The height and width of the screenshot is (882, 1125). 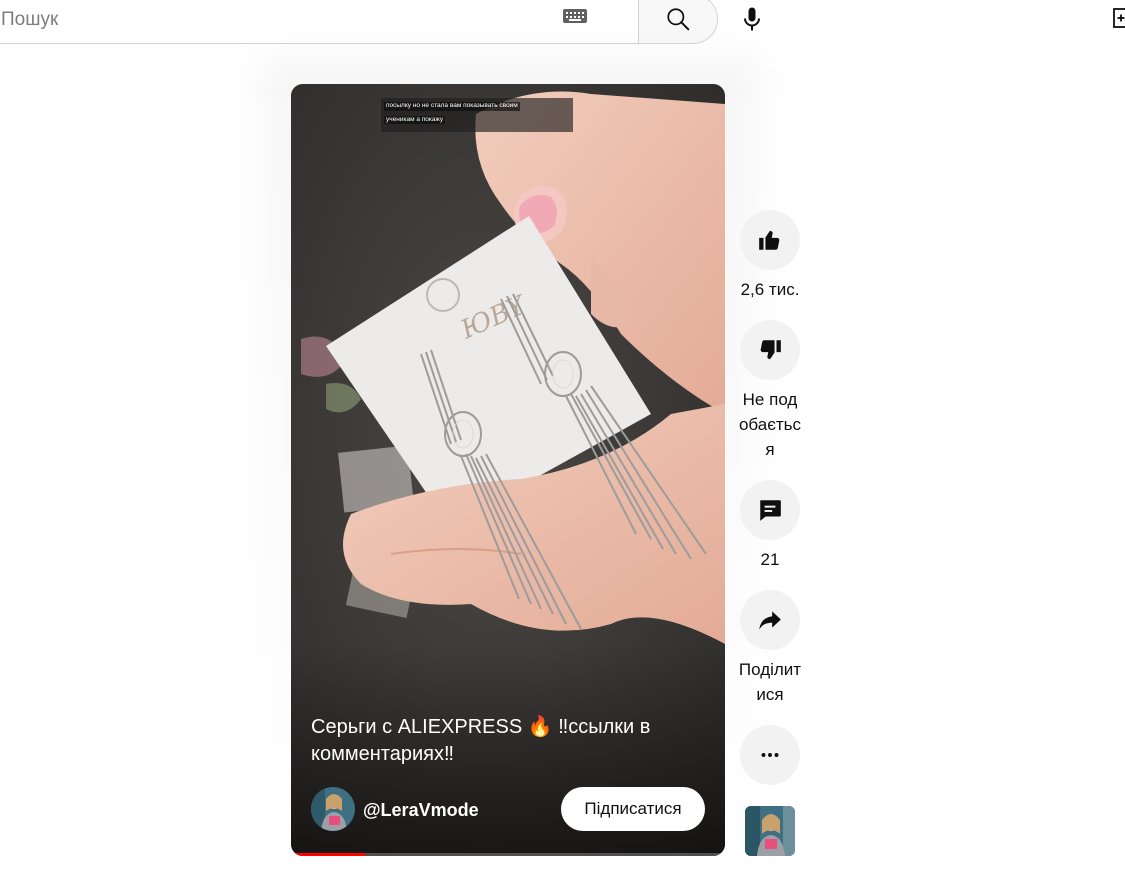 I want to click on comment-icon, so click(x=770, y=510).